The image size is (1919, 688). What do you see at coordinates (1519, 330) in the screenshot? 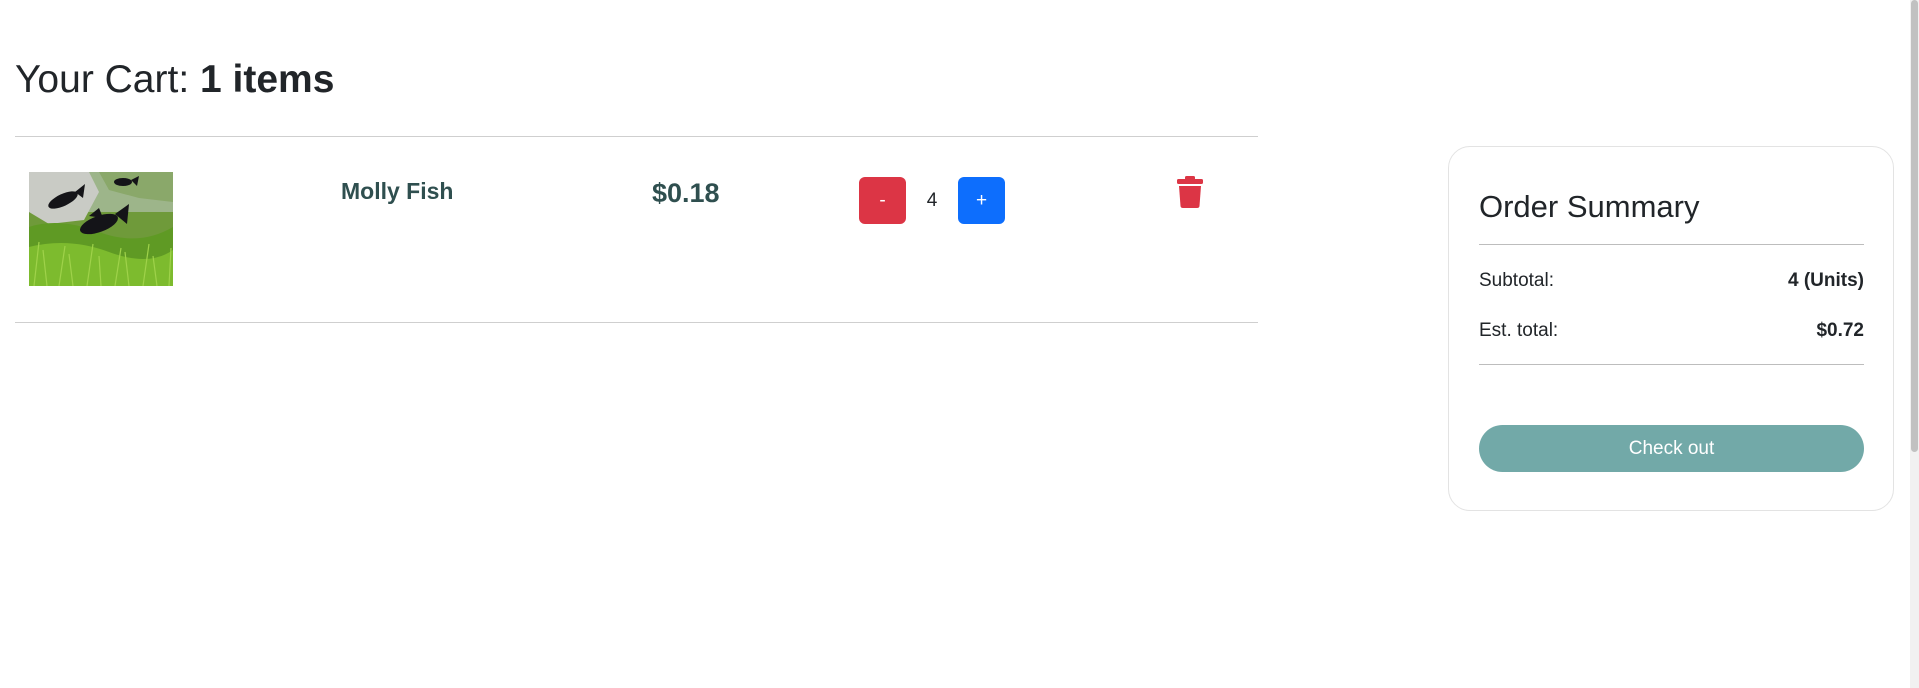
I see `estimated-total-label: Est. total:` at bounding box center [1519, 330].